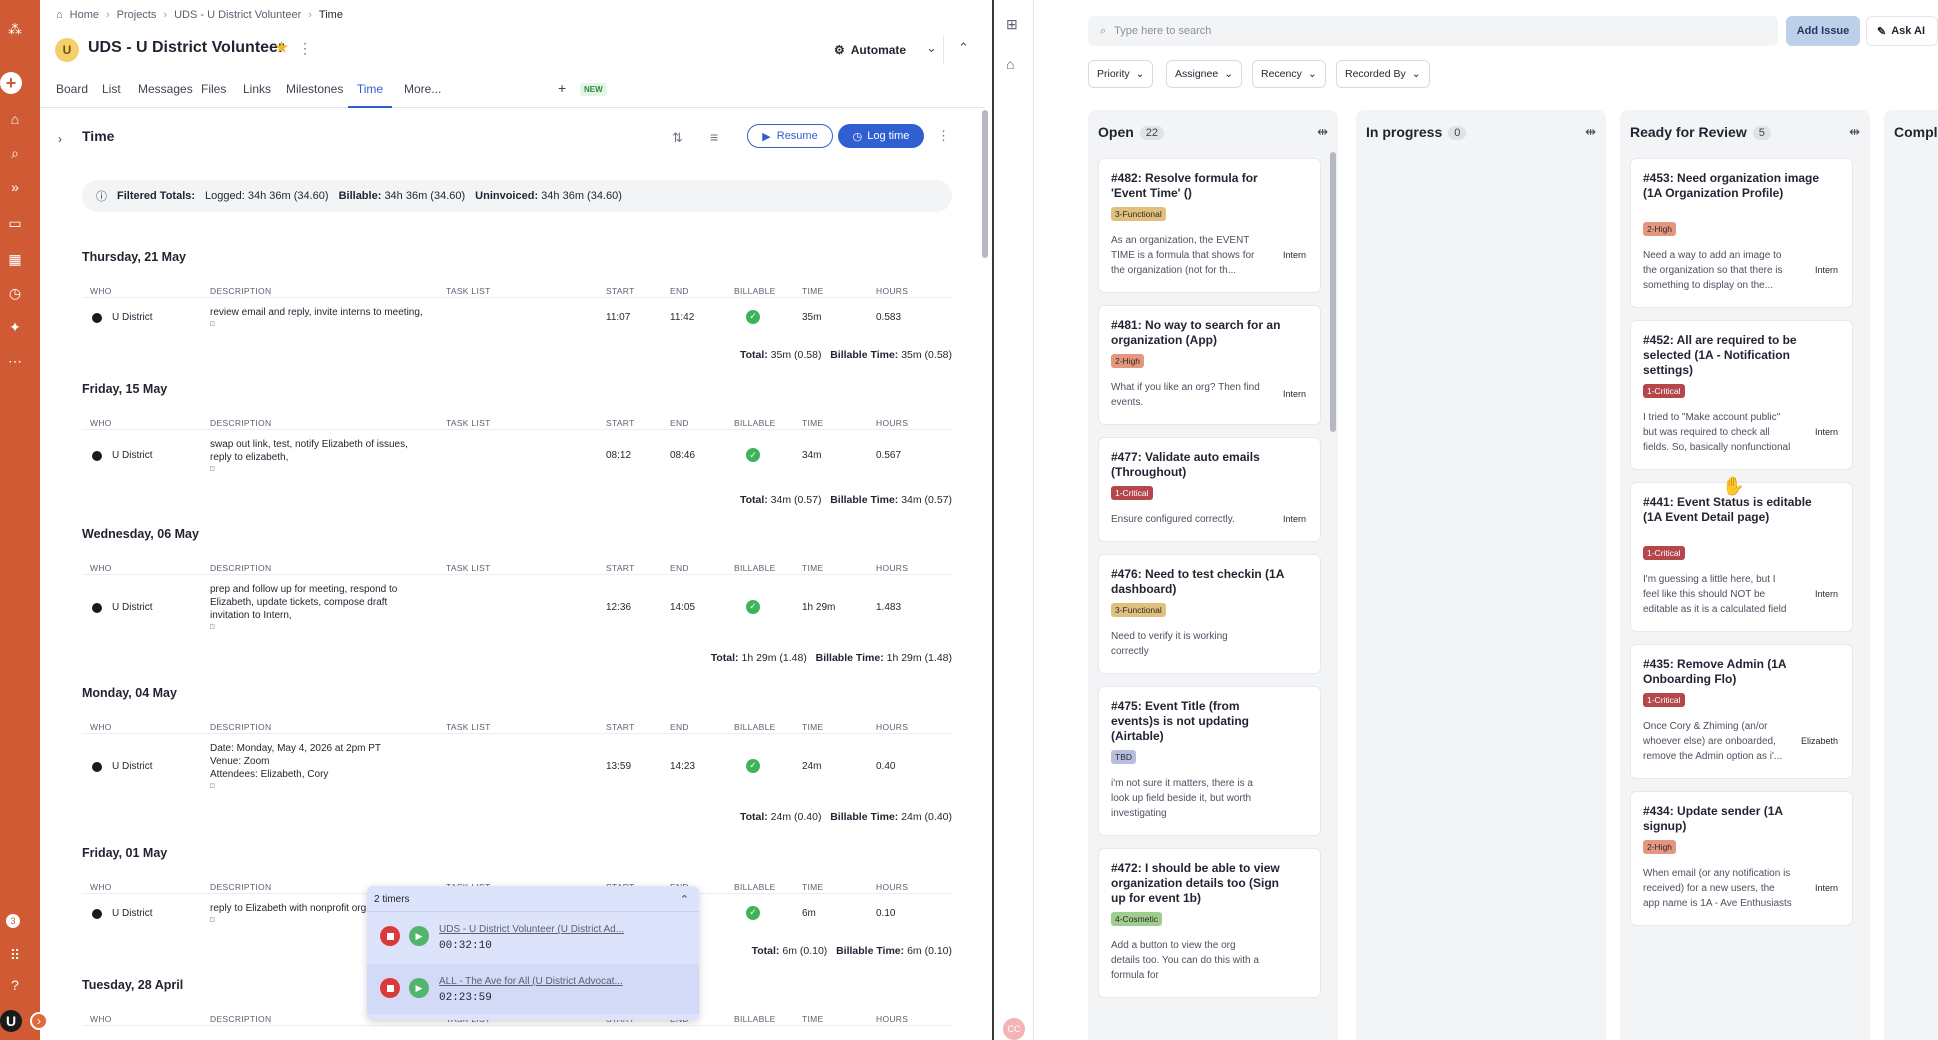 Image resolution: width=1938 pixels, height=1040 pixels. Describe the element at coordinates (1660, 229) in the screenshot. I see `priority-badge: 2-High` at that location.